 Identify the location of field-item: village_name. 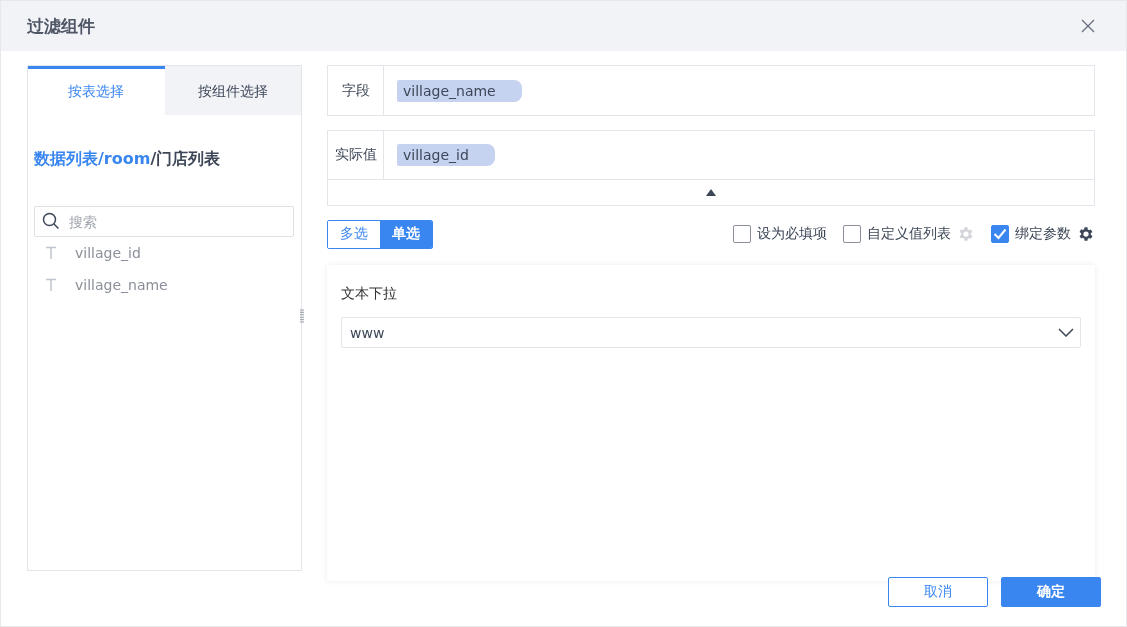
(164, 285).